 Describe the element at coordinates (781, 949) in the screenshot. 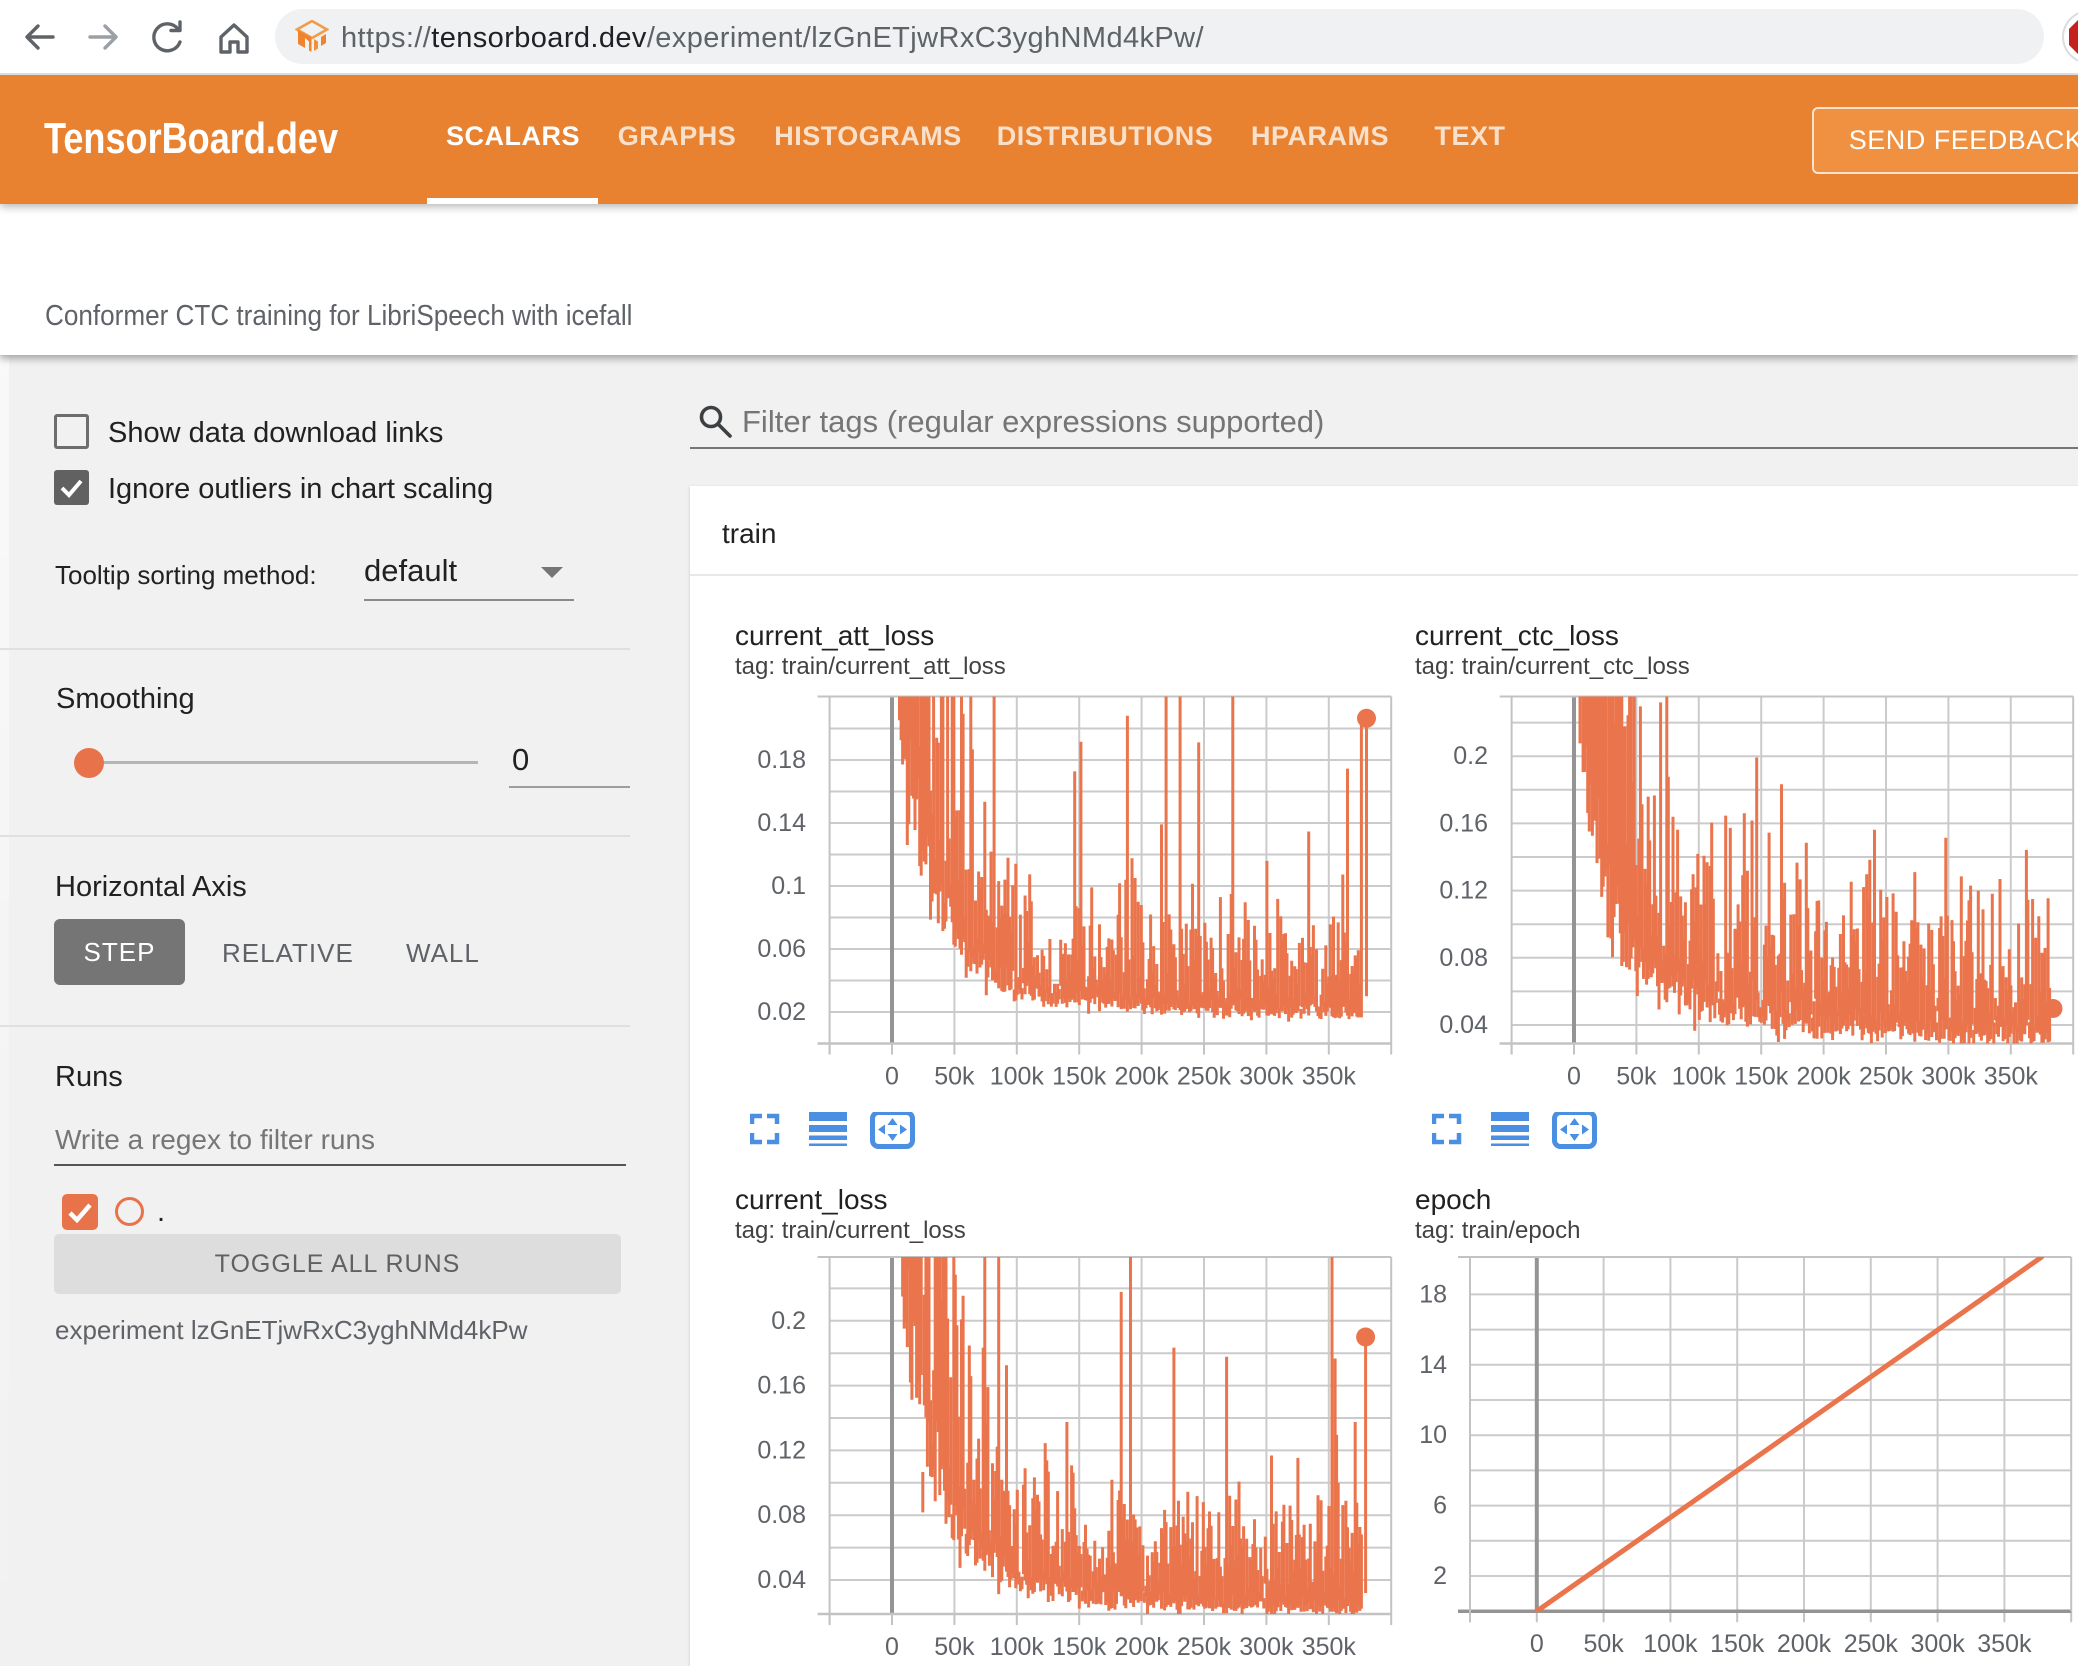

I see `svg-text: 0.06` at that location.